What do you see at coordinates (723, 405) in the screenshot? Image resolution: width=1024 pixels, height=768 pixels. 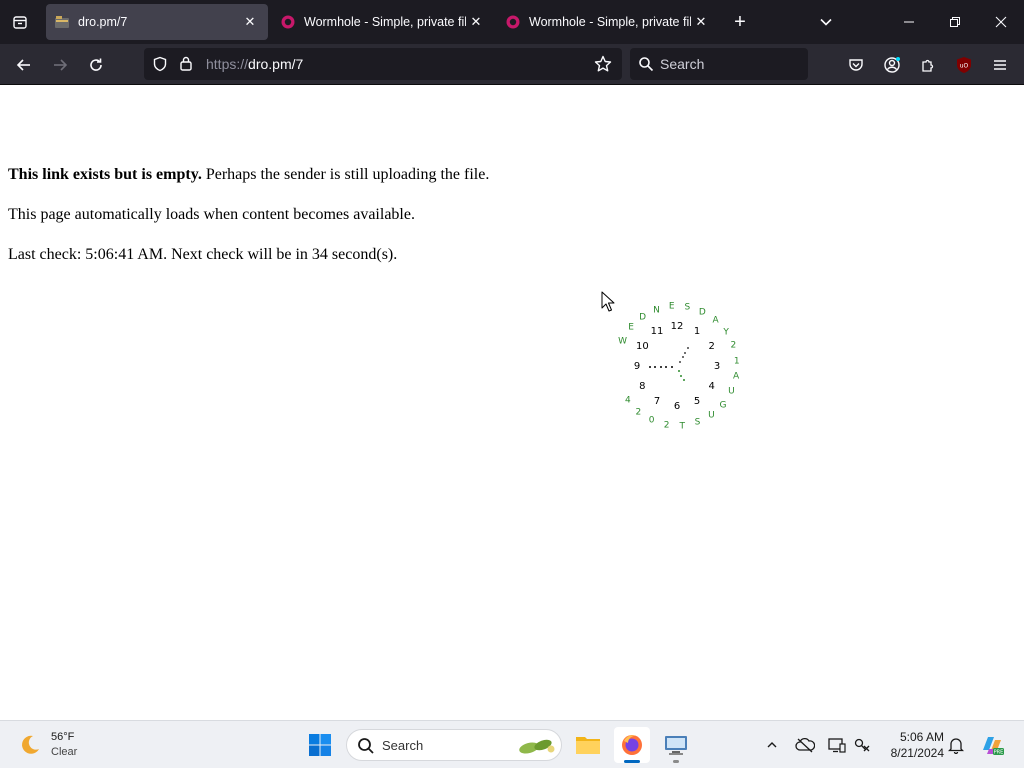 I see `clock-date-letter: G` at bounding box center [723, 405].